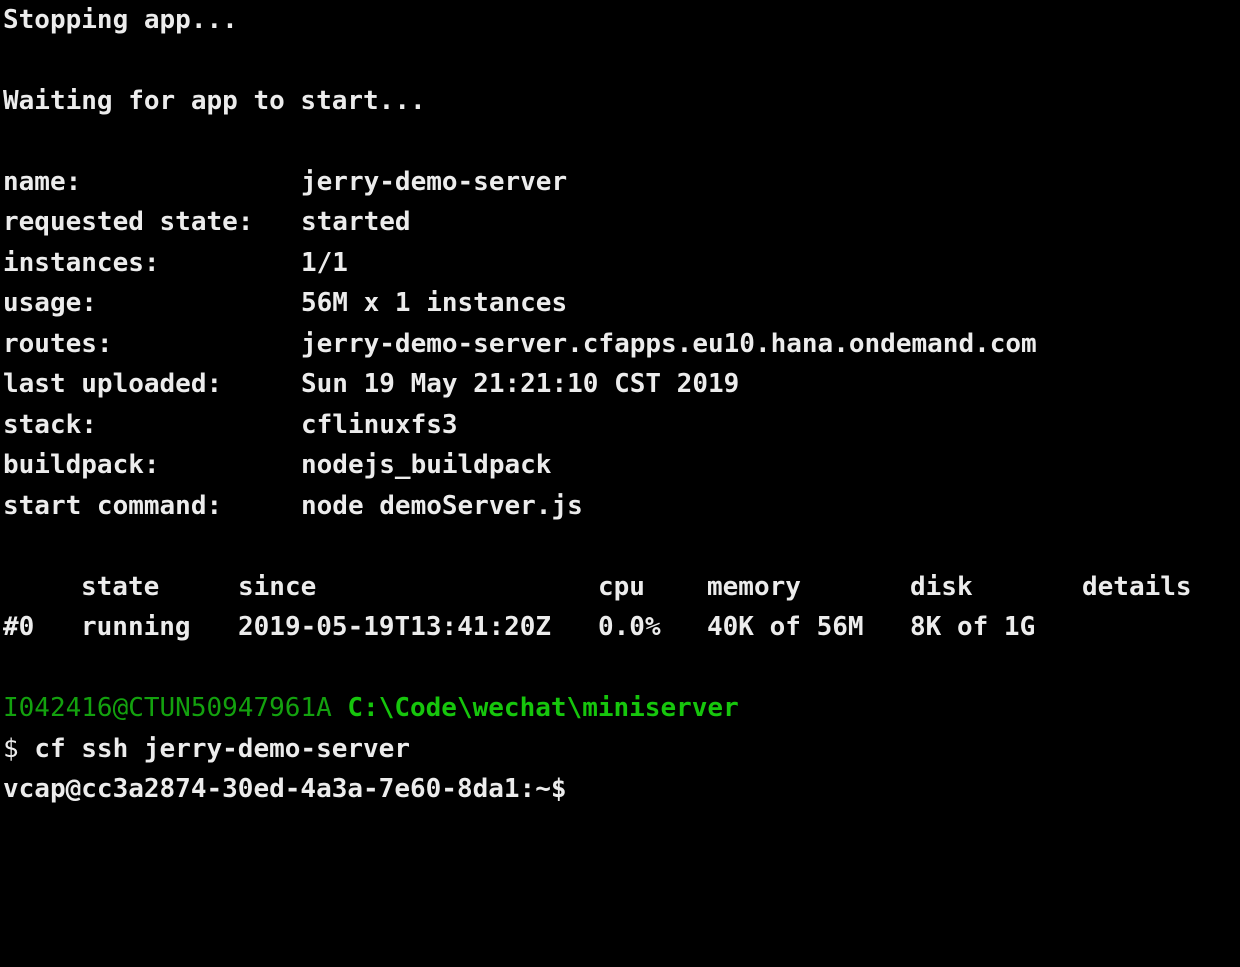  I want to click on app-info-row-instances: instances: 1/1, so click(603, 263).